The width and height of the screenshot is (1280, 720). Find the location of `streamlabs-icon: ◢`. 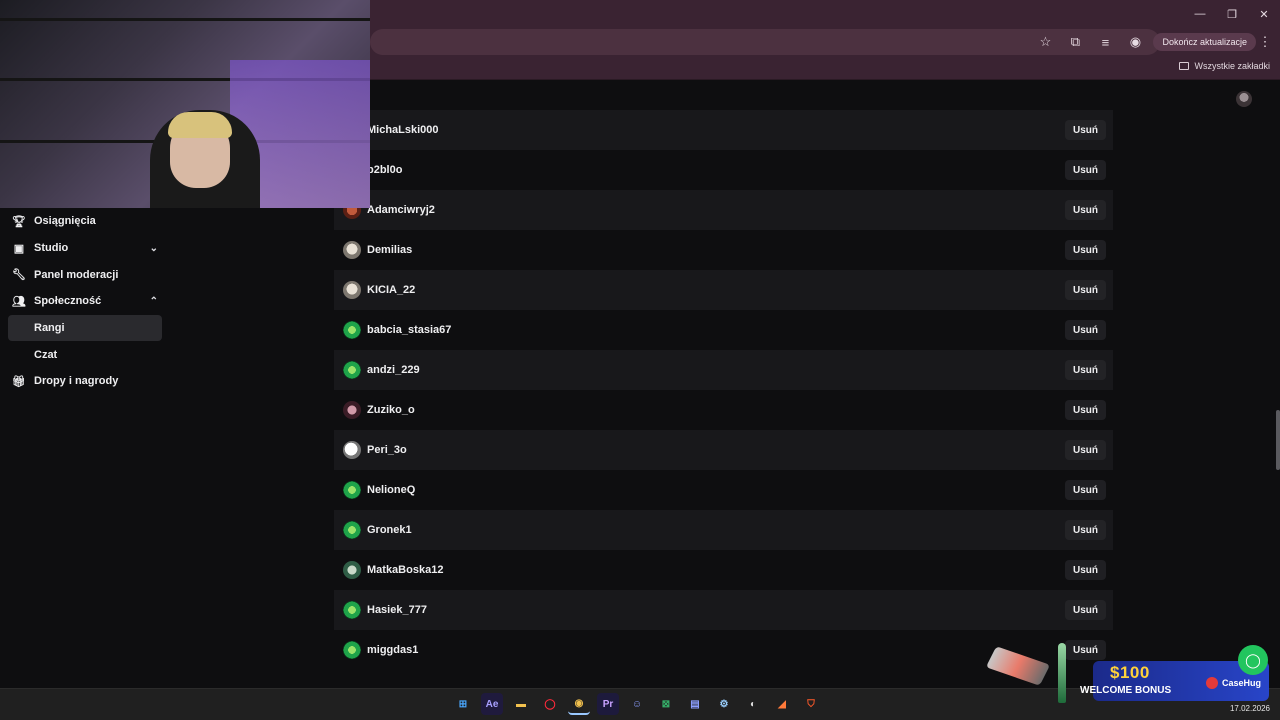

streamlabs-icon: ◢ is located at coordinates (782, 704).